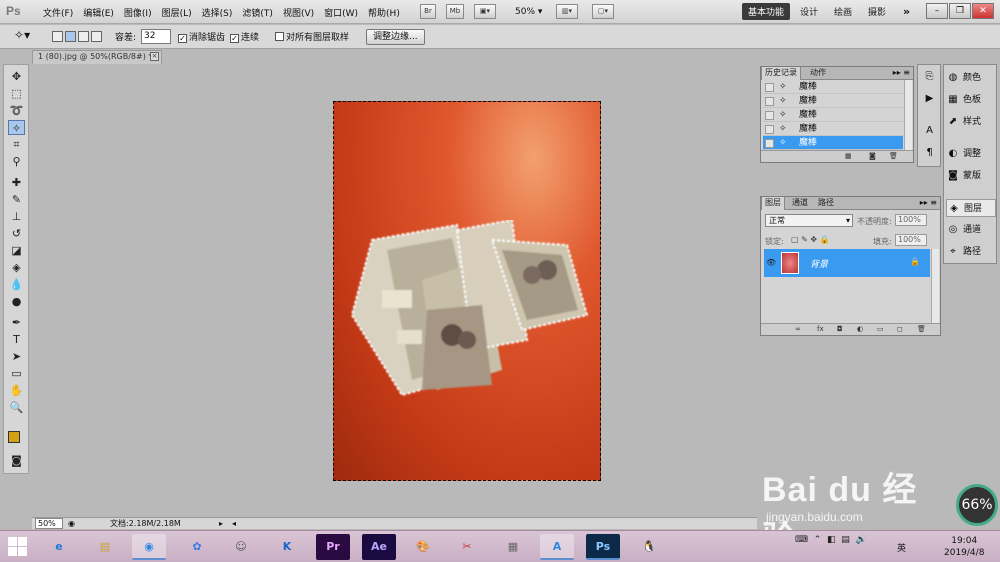  Describe the element at coordinates (423, 547) in the screenshot. I see `taskbar-paint-icon: 🎨` at that location.